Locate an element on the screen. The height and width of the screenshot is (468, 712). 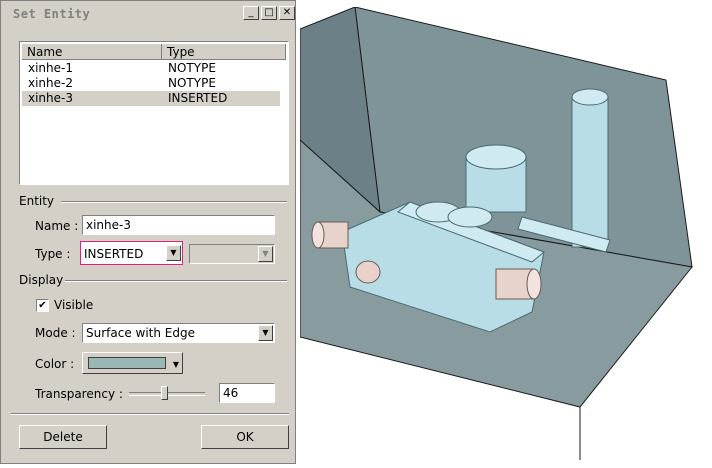
color-swatch is located at coordinates (127, 363).